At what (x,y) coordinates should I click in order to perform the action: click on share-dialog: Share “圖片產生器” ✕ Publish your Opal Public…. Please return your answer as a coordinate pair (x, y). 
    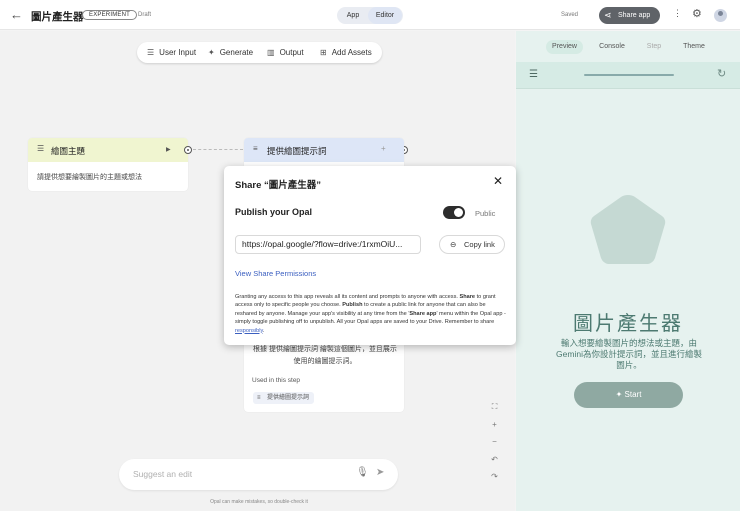
    Looking at the image, I should click on (370, 255).